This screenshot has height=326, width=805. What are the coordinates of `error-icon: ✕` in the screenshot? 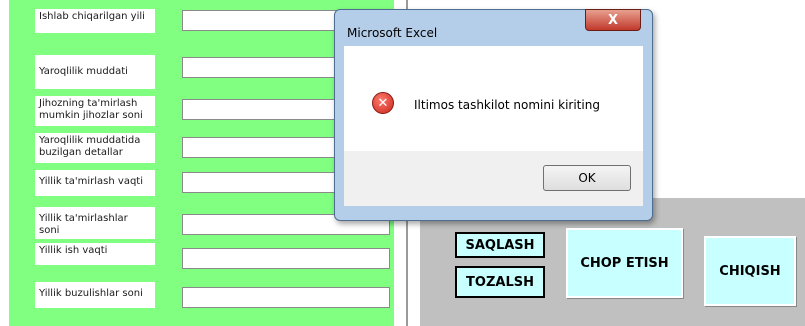 It's located at (383, 103).